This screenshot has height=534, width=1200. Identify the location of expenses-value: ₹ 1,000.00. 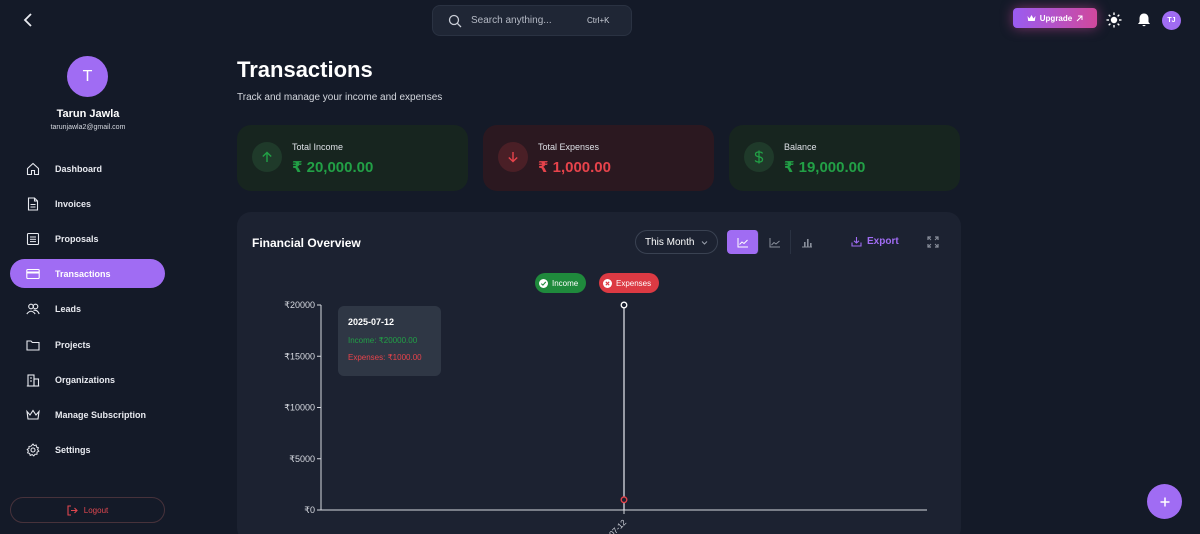
(574, 167).